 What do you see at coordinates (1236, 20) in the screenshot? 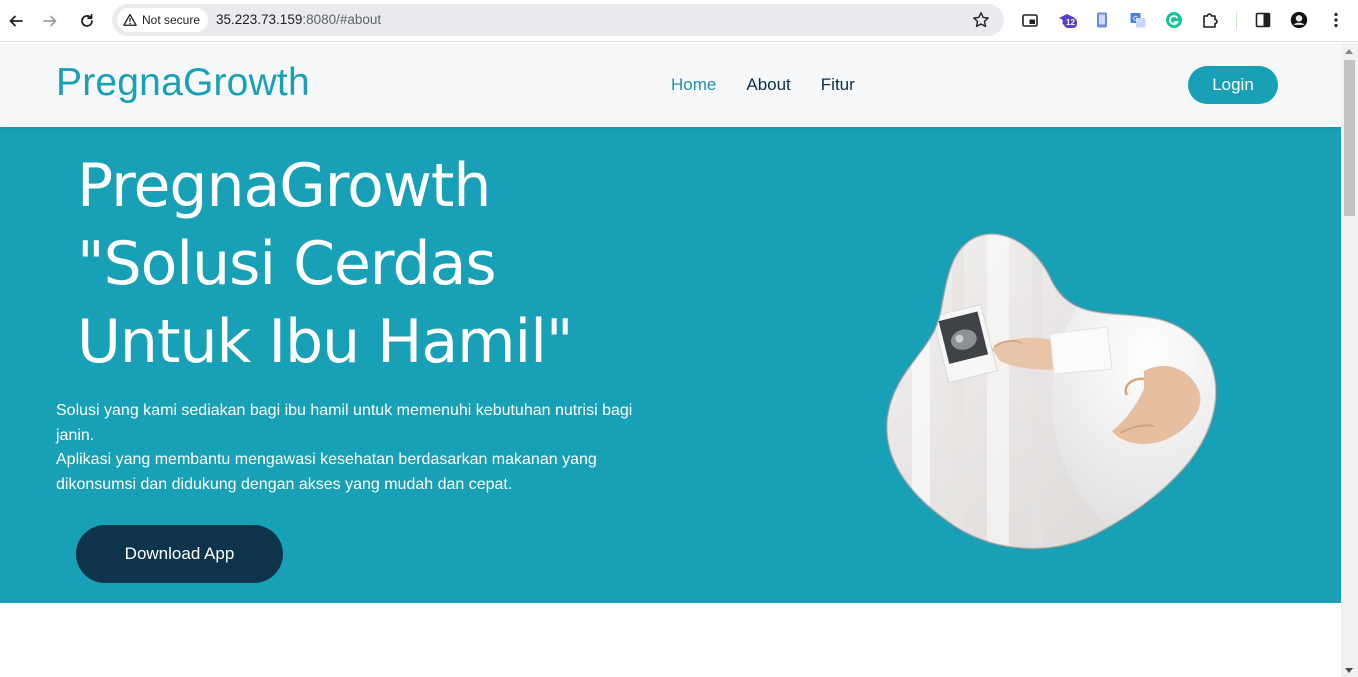
I see `toolbar-divider` at bounding box center [1236, 20].